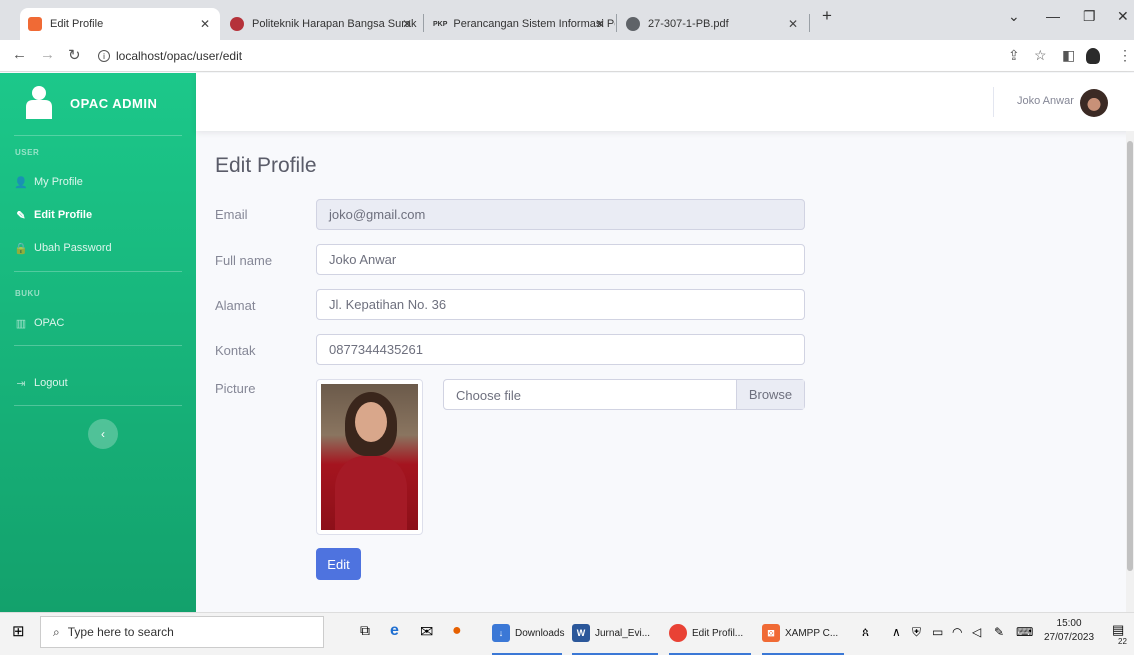 This screenshot has height=655, width=1134. Describe the element at coordinates (771, 633) in the screenshot. I see `xampp-icon: ⊠` at that location.